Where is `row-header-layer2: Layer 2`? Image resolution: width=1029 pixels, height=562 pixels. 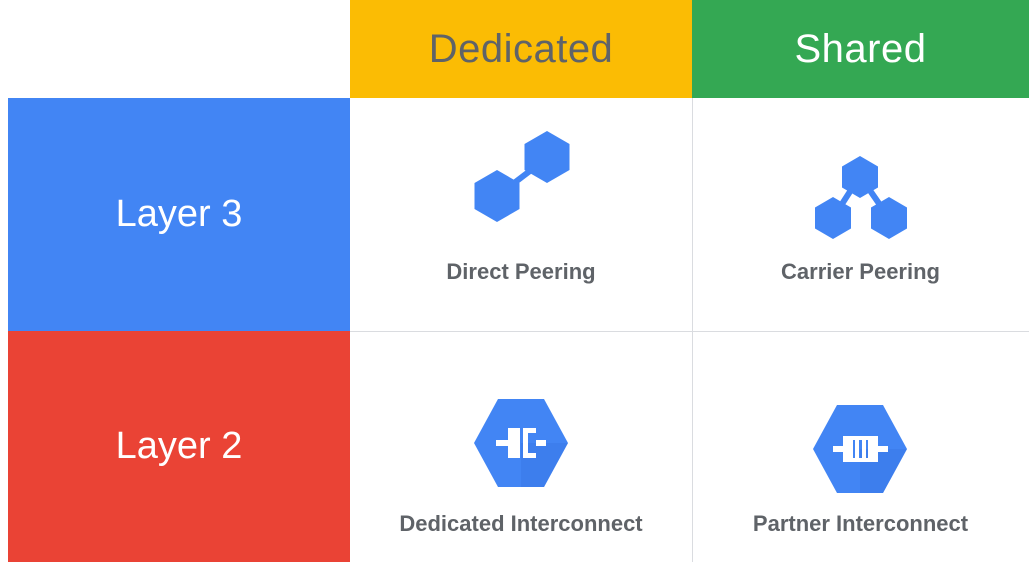 row-header-layer2: Layer 2 is located at coordinates (179, 446).